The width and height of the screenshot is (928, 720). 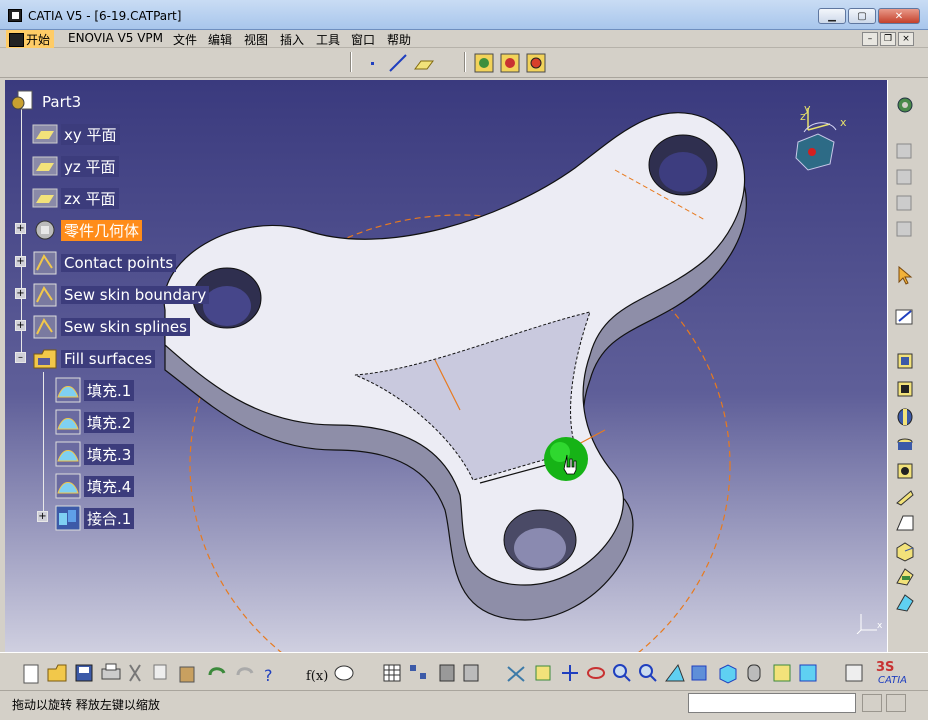 What do you see at coordinates (892, 680) in the screenshot?
I see `svg-text: CATIA` at bounding box center [892, 680].